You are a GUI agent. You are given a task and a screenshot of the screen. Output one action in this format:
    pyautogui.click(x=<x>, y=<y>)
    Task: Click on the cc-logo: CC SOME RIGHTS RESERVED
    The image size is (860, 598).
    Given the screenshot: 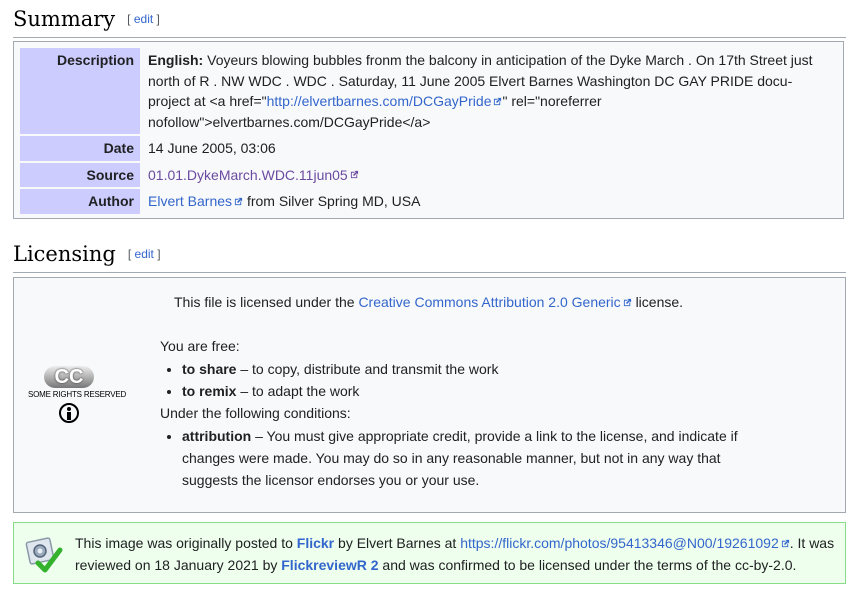 What is the action you would take?
    pyautogui.click(x=77, y=397)
    